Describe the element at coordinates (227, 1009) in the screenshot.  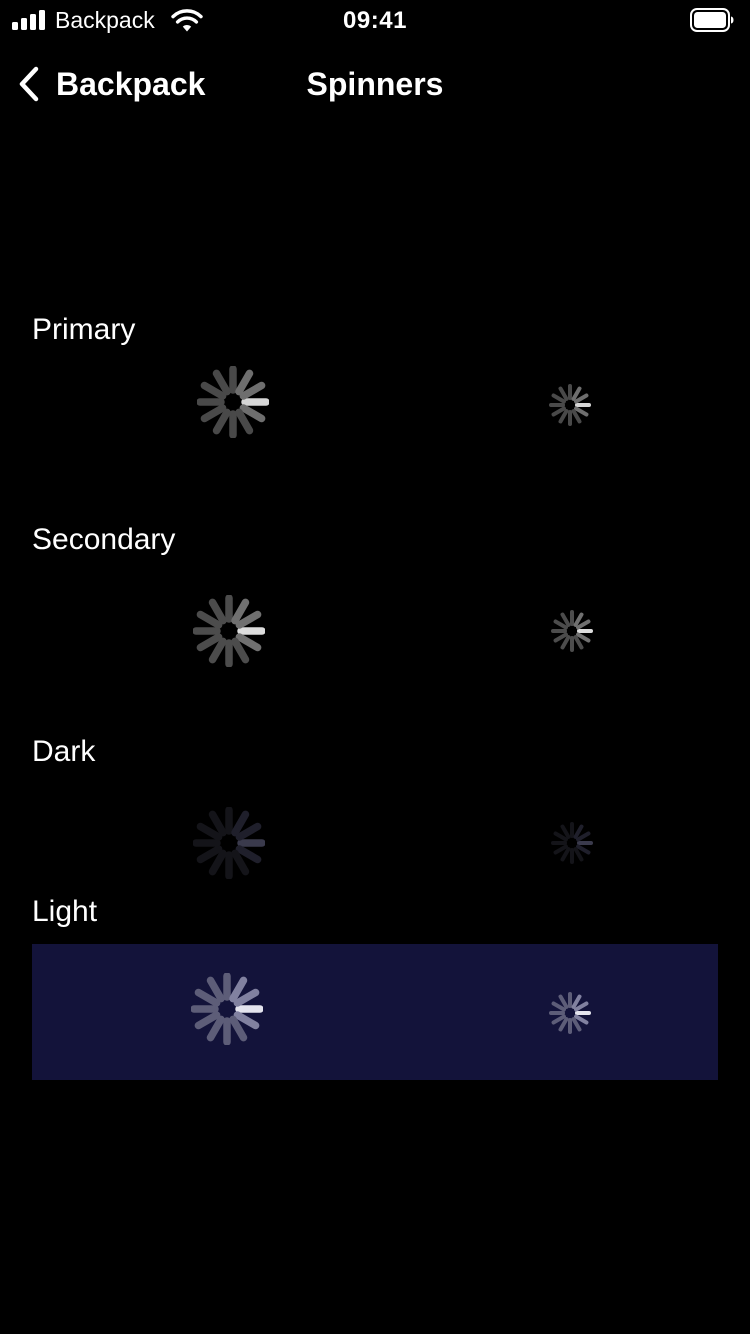
I see `light-spinner-large` at that location.